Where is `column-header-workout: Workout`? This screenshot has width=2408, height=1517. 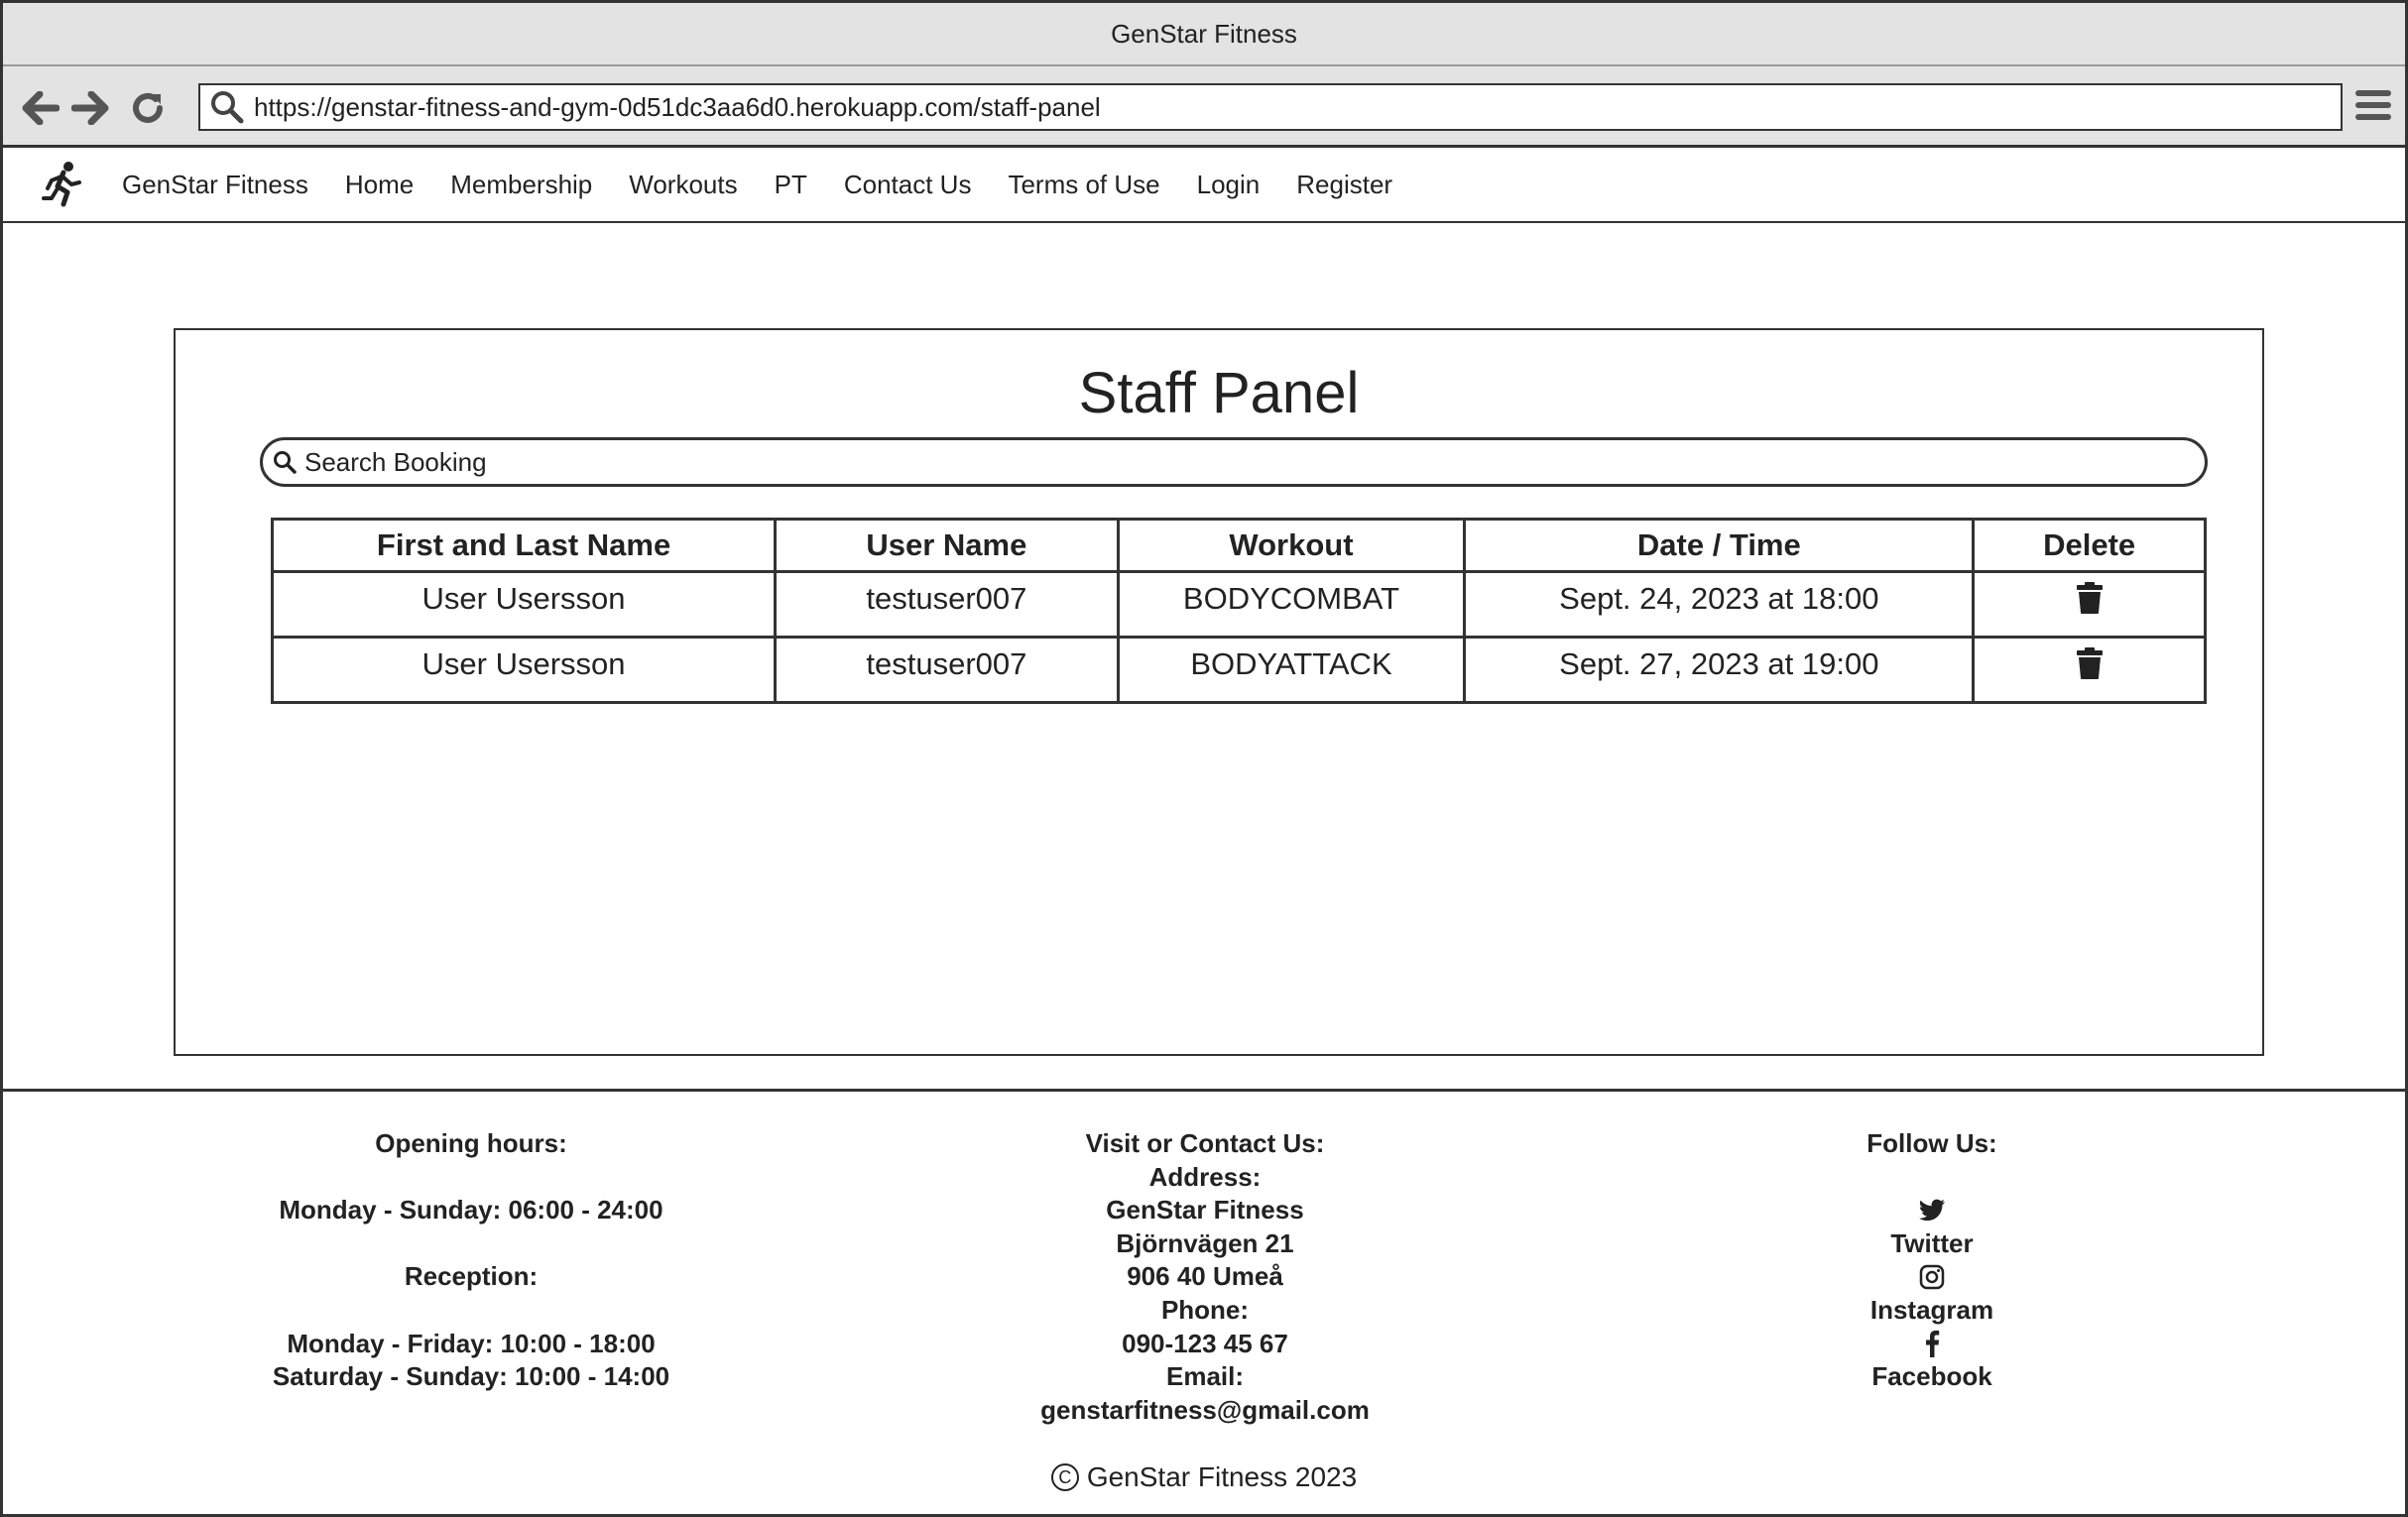 column-header-workout: Workout is located at coordinates (1292, 545).